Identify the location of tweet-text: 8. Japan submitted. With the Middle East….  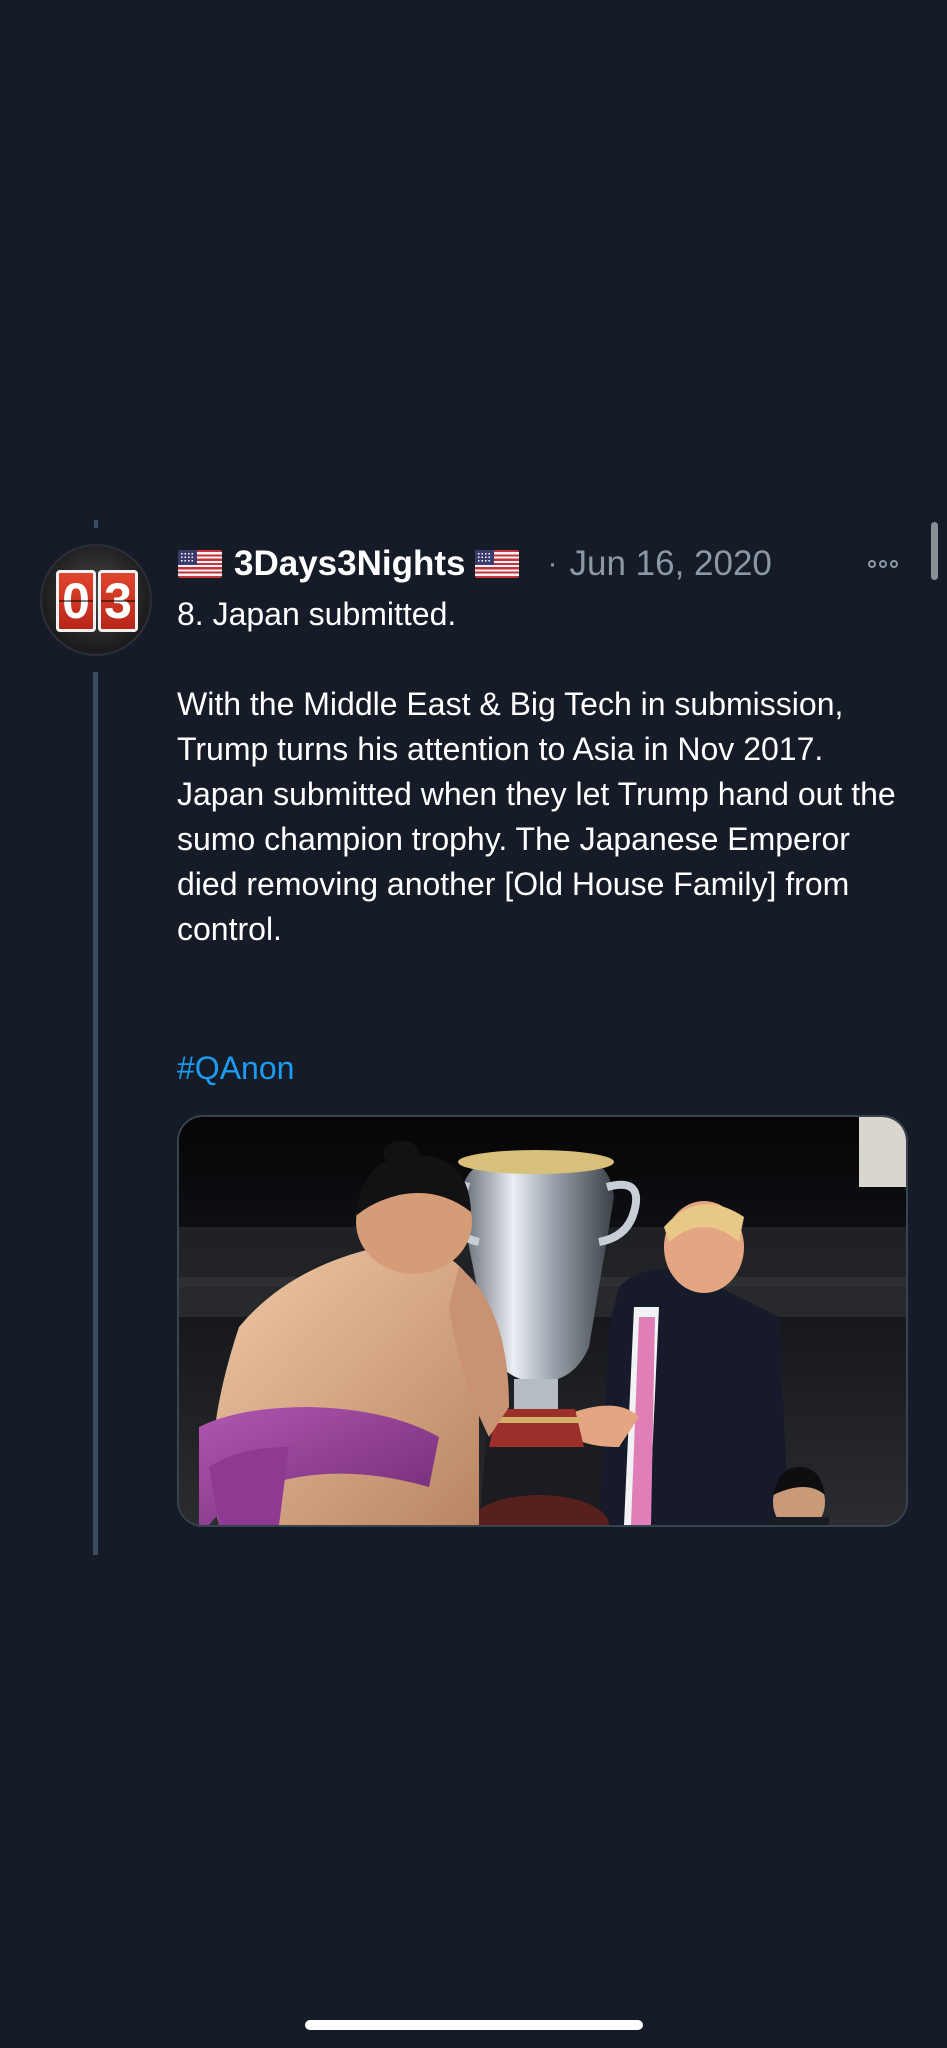
(536, 771).